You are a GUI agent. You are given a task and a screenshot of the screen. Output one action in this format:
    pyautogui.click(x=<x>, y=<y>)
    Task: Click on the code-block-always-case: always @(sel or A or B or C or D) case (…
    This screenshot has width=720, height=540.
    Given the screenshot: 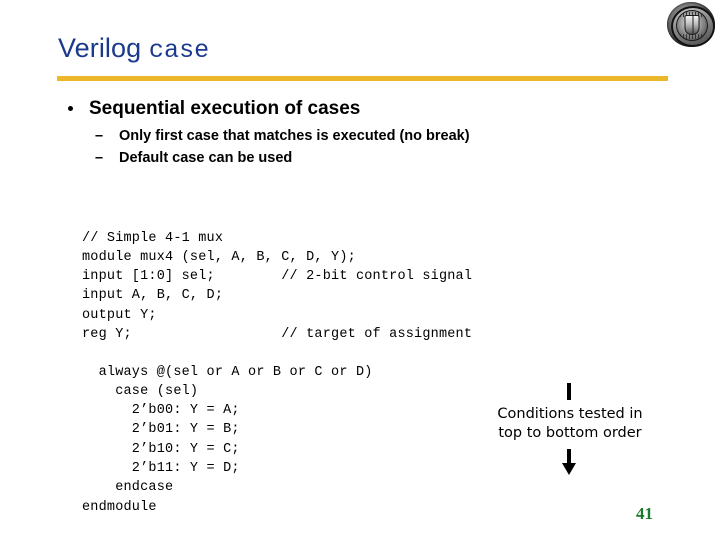 What is the action you would take?
    pyautogui.click(x=227, y=439)
    